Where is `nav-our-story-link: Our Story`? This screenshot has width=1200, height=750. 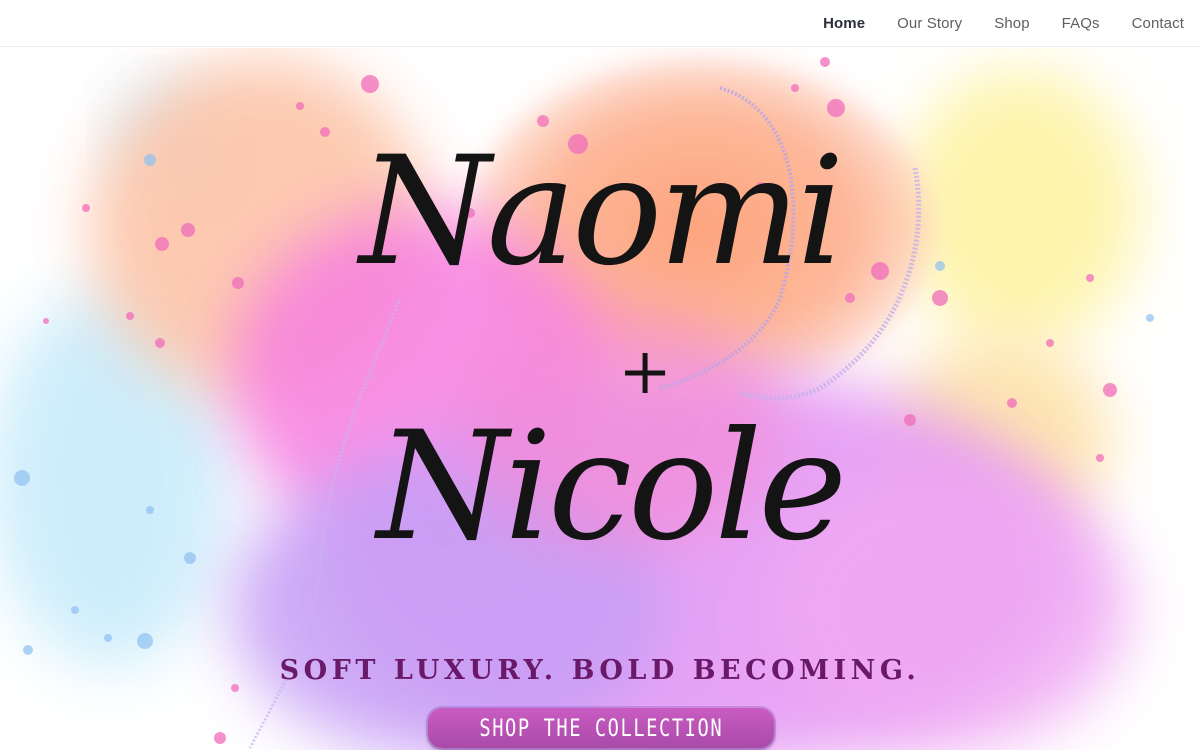 nav-our-story-link: Our Story is located at coordinates (929, 23).